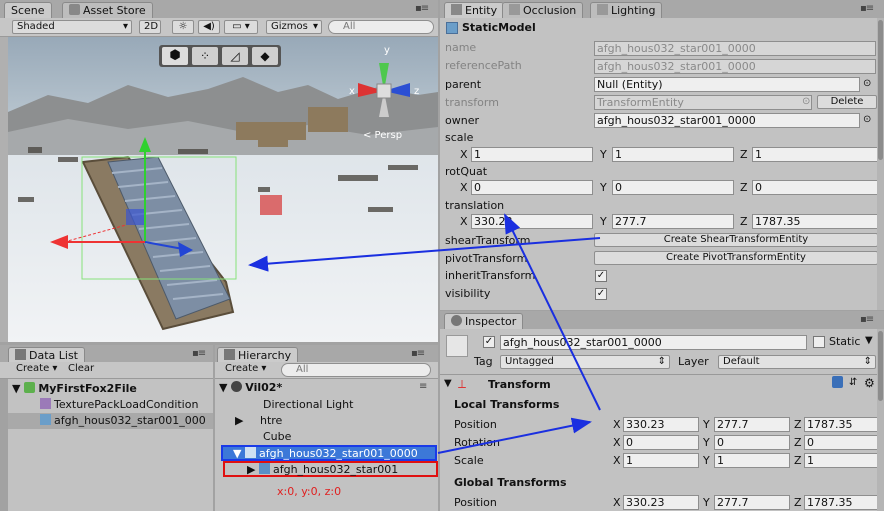  I want to click on tab-data-list: Data List, so click(46, 355).